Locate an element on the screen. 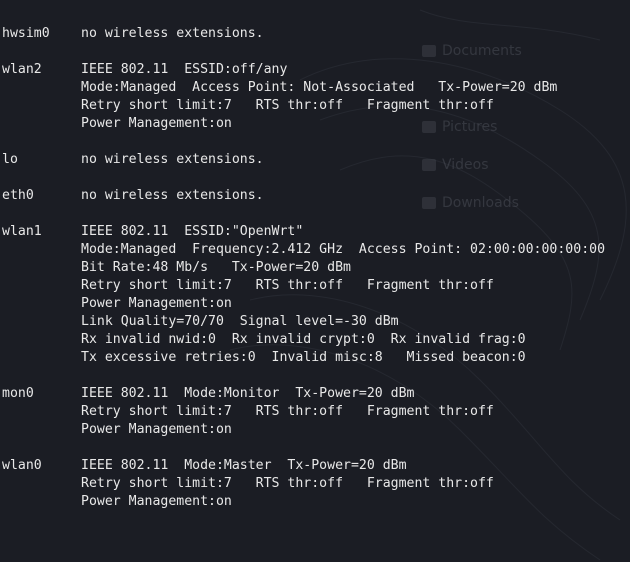  prompt-line-1: netadmin@wifinetic:~$ iwconfig is located at coordinates (316, 16).